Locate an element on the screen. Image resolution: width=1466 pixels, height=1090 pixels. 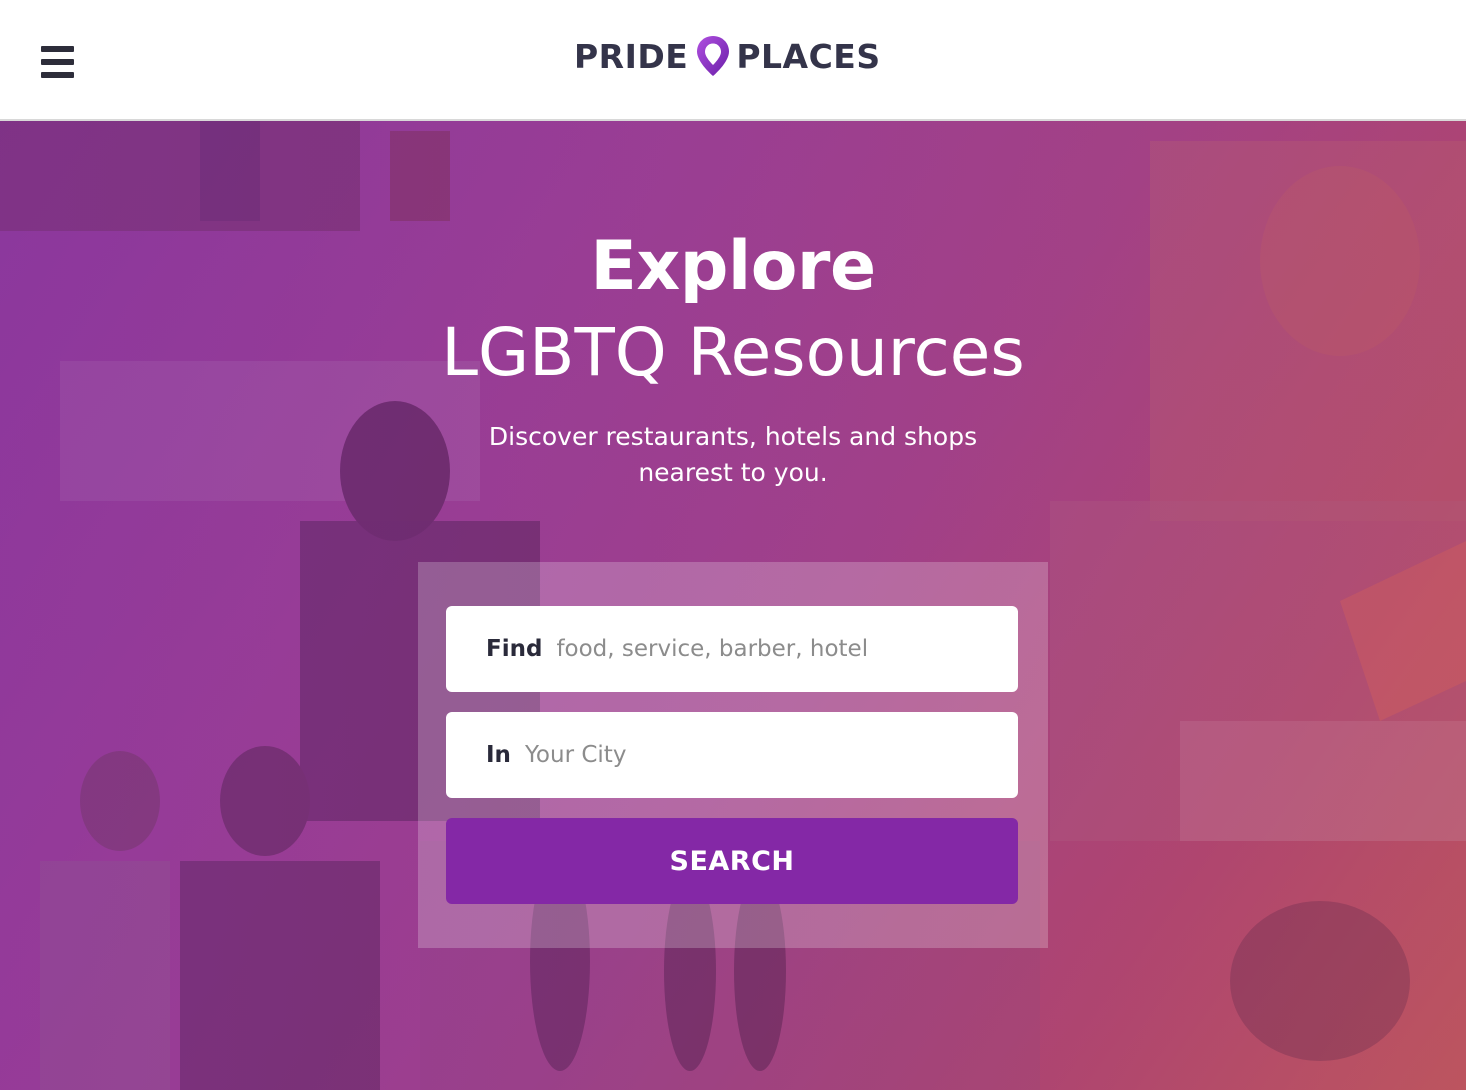
find-field: Find is located at coordinates (732, 649).